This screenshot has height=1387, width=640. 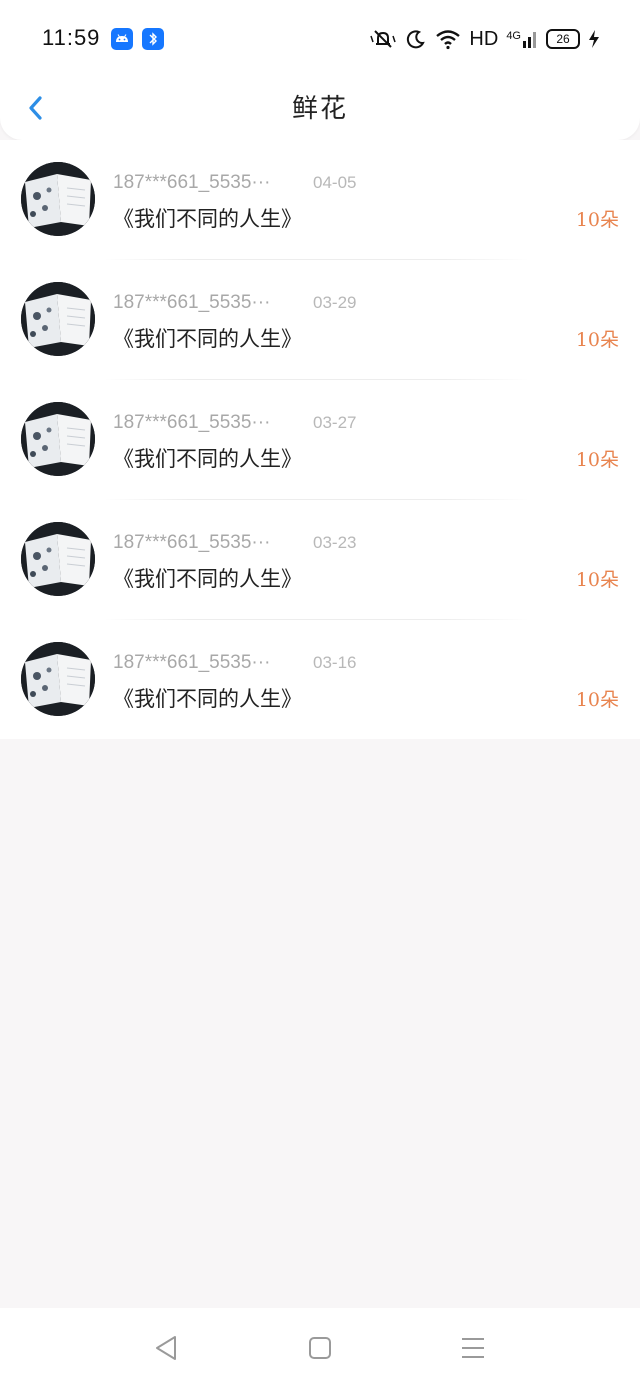 I want to click on status-bar: 11:59 HD 4G 26, so click(x=320, y=39).